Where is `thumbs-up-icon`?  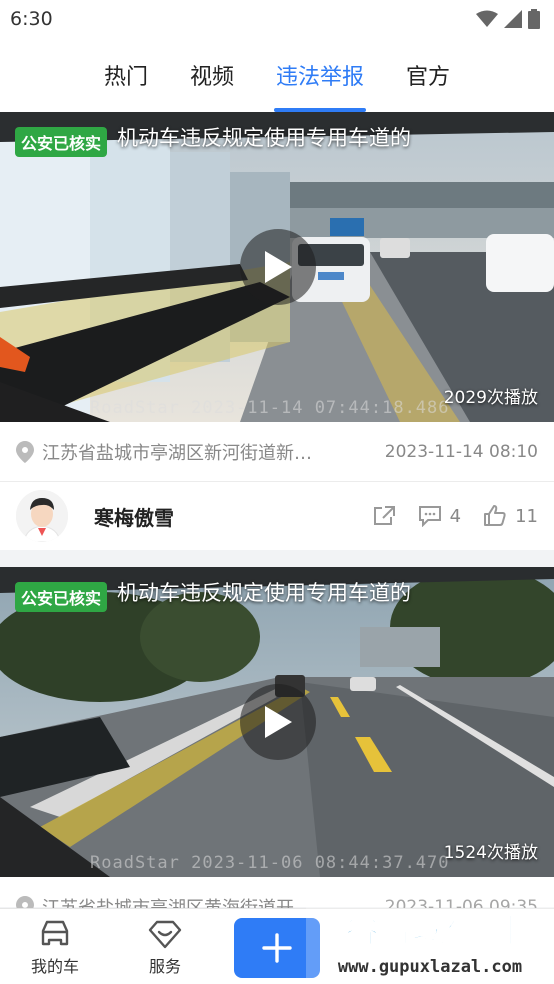 thumbs-up-icon is located at coordinates (495, 515).